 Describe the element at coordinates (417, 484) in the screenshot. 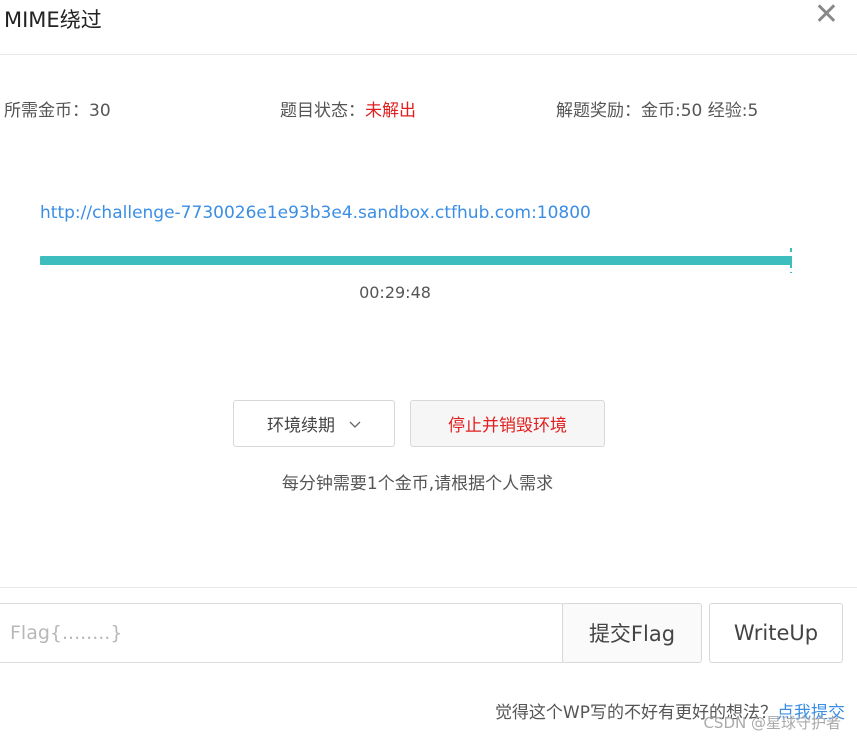

I see `cost-note: 每分钟需要1个金币,请根据个人需求` at that location.